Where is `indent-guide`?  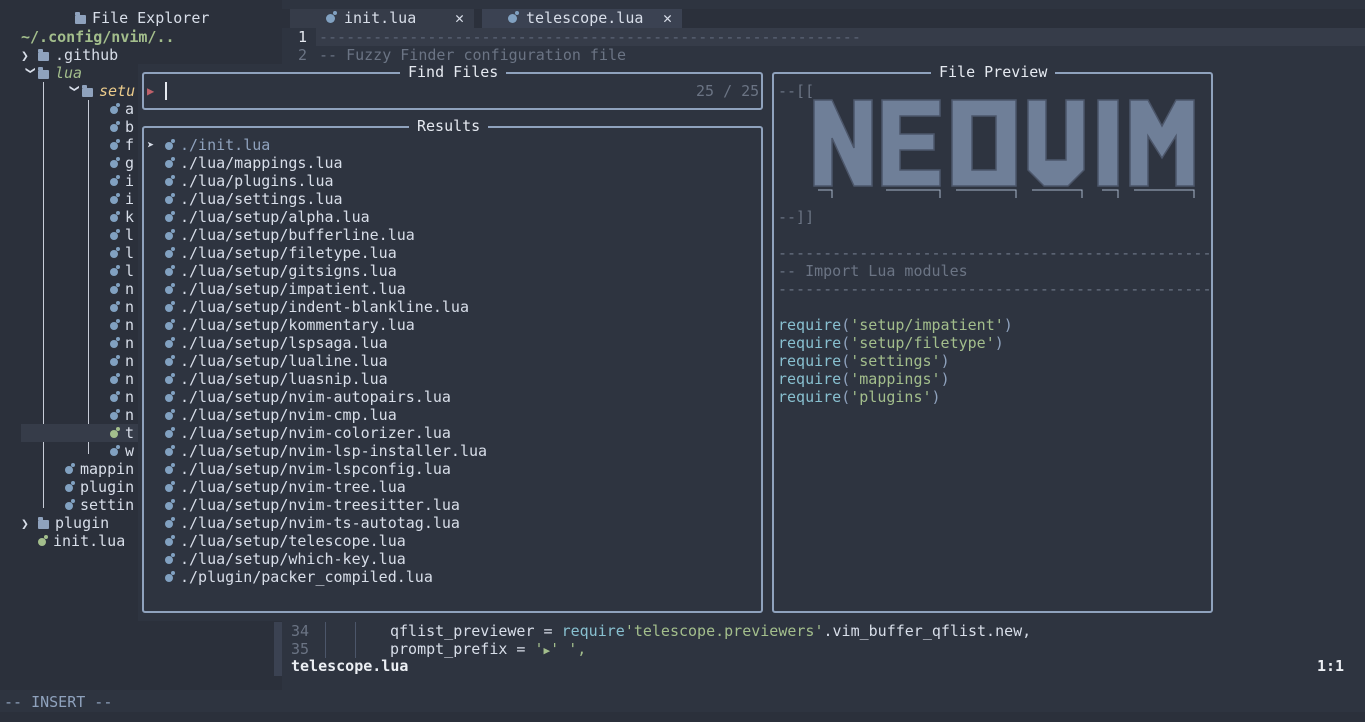
indent-guide is located at coordinates (43, 295).